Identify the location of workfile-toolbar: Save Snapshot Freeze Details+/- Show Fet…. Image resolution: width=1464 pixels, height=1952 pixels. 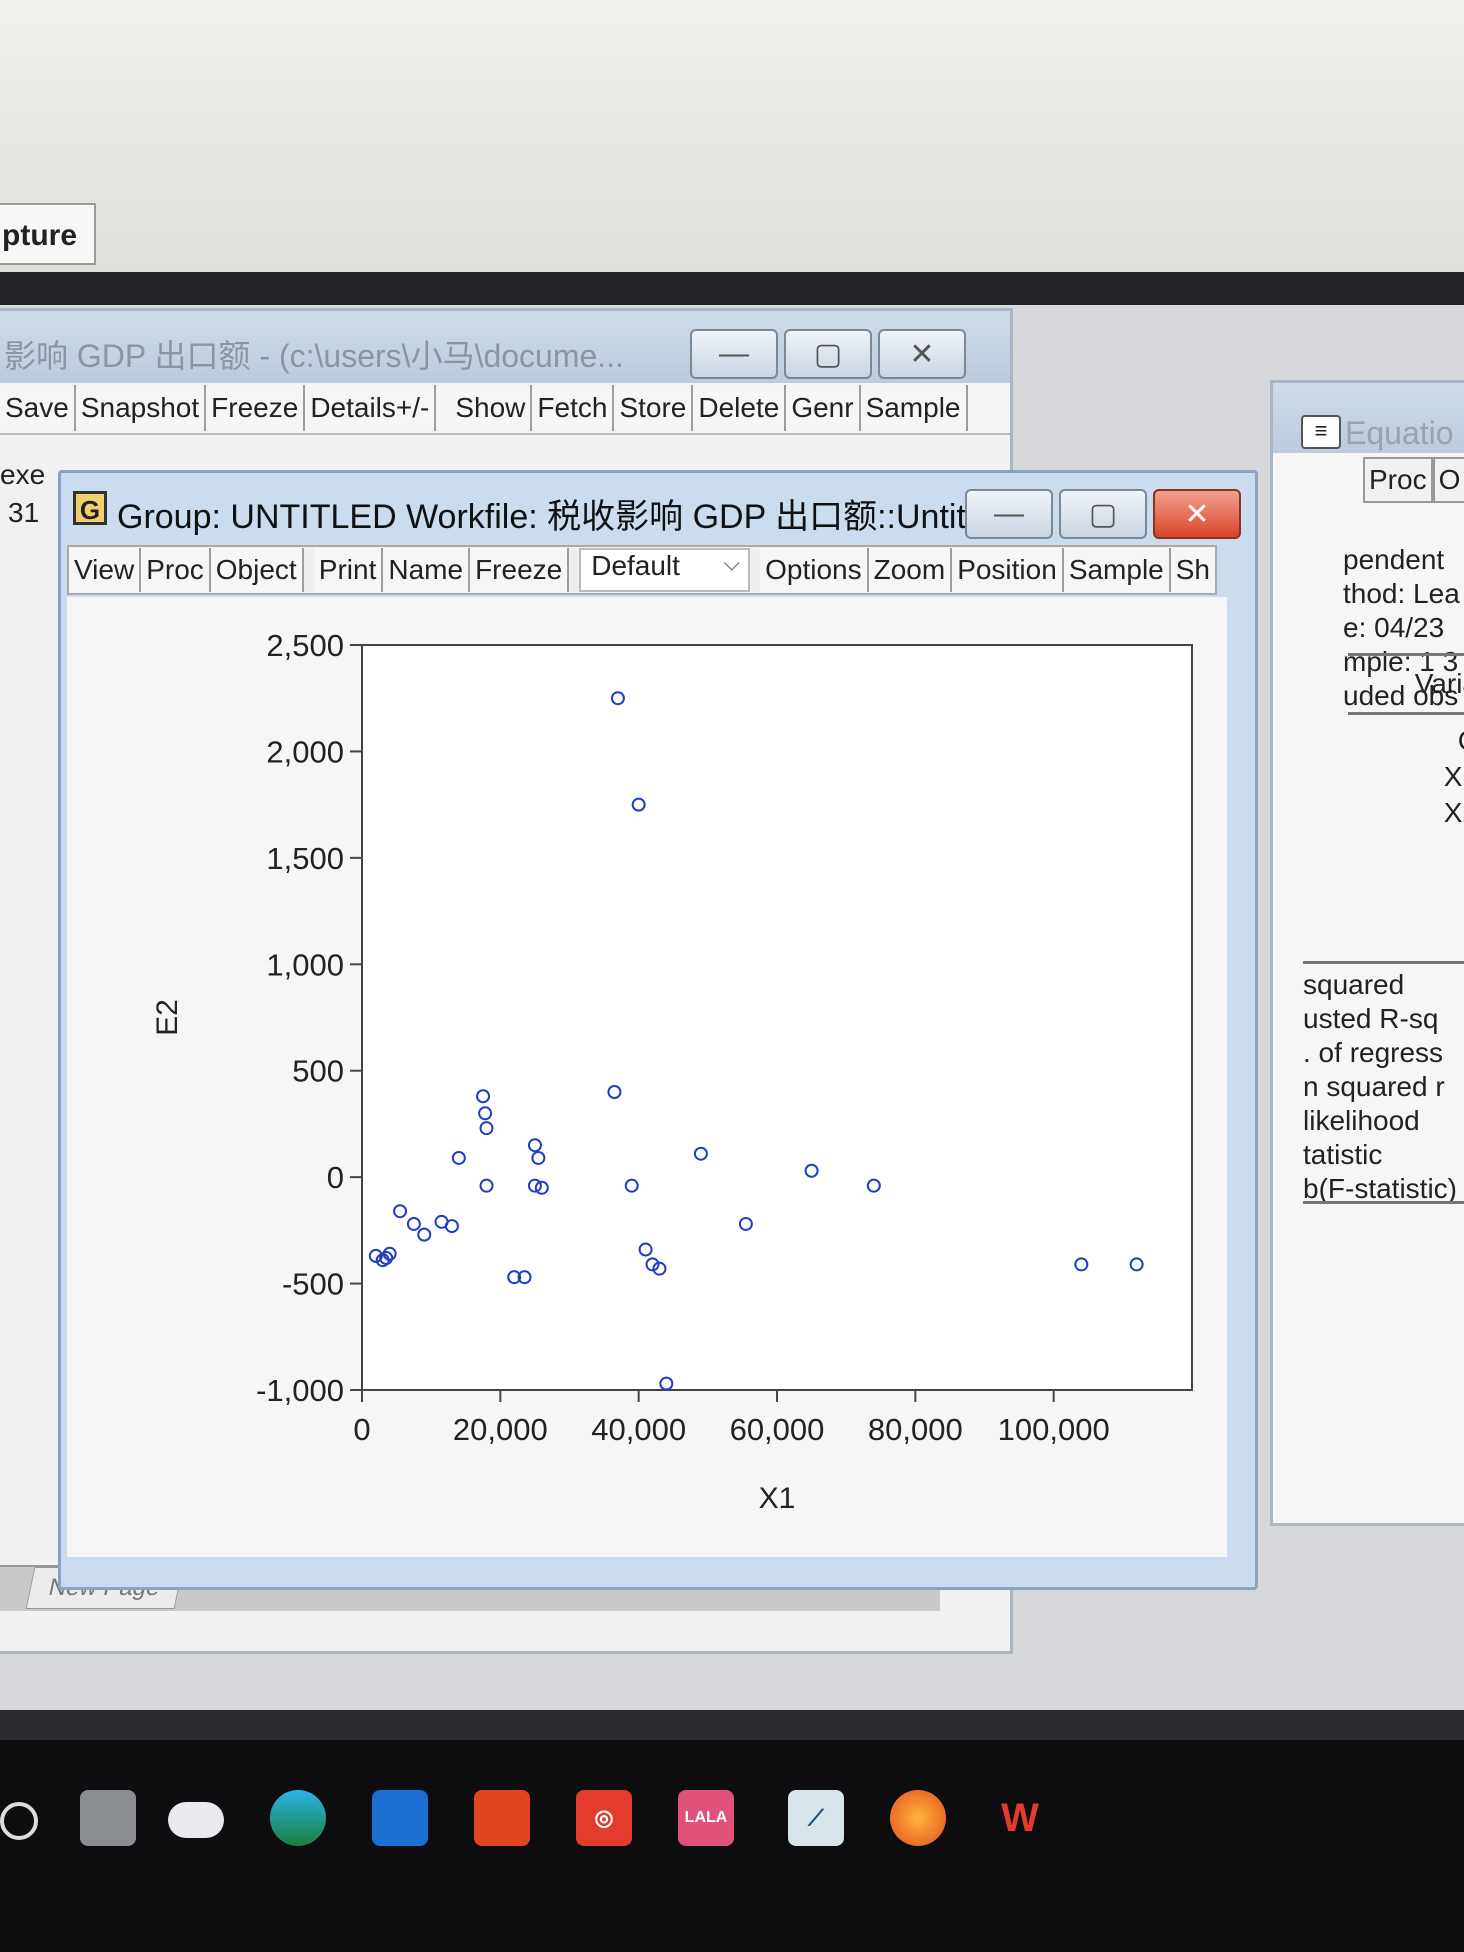
(505, 409).